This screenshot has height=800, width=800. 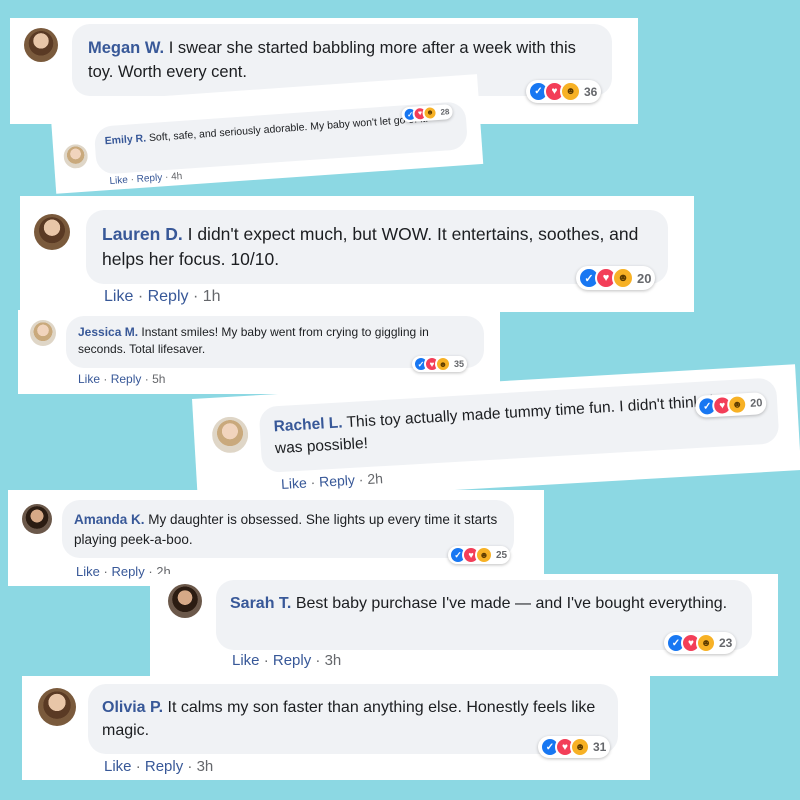 I want to click on reaction-summary: ✓ ♥ ☻ 23, so click(x=700, y=643).